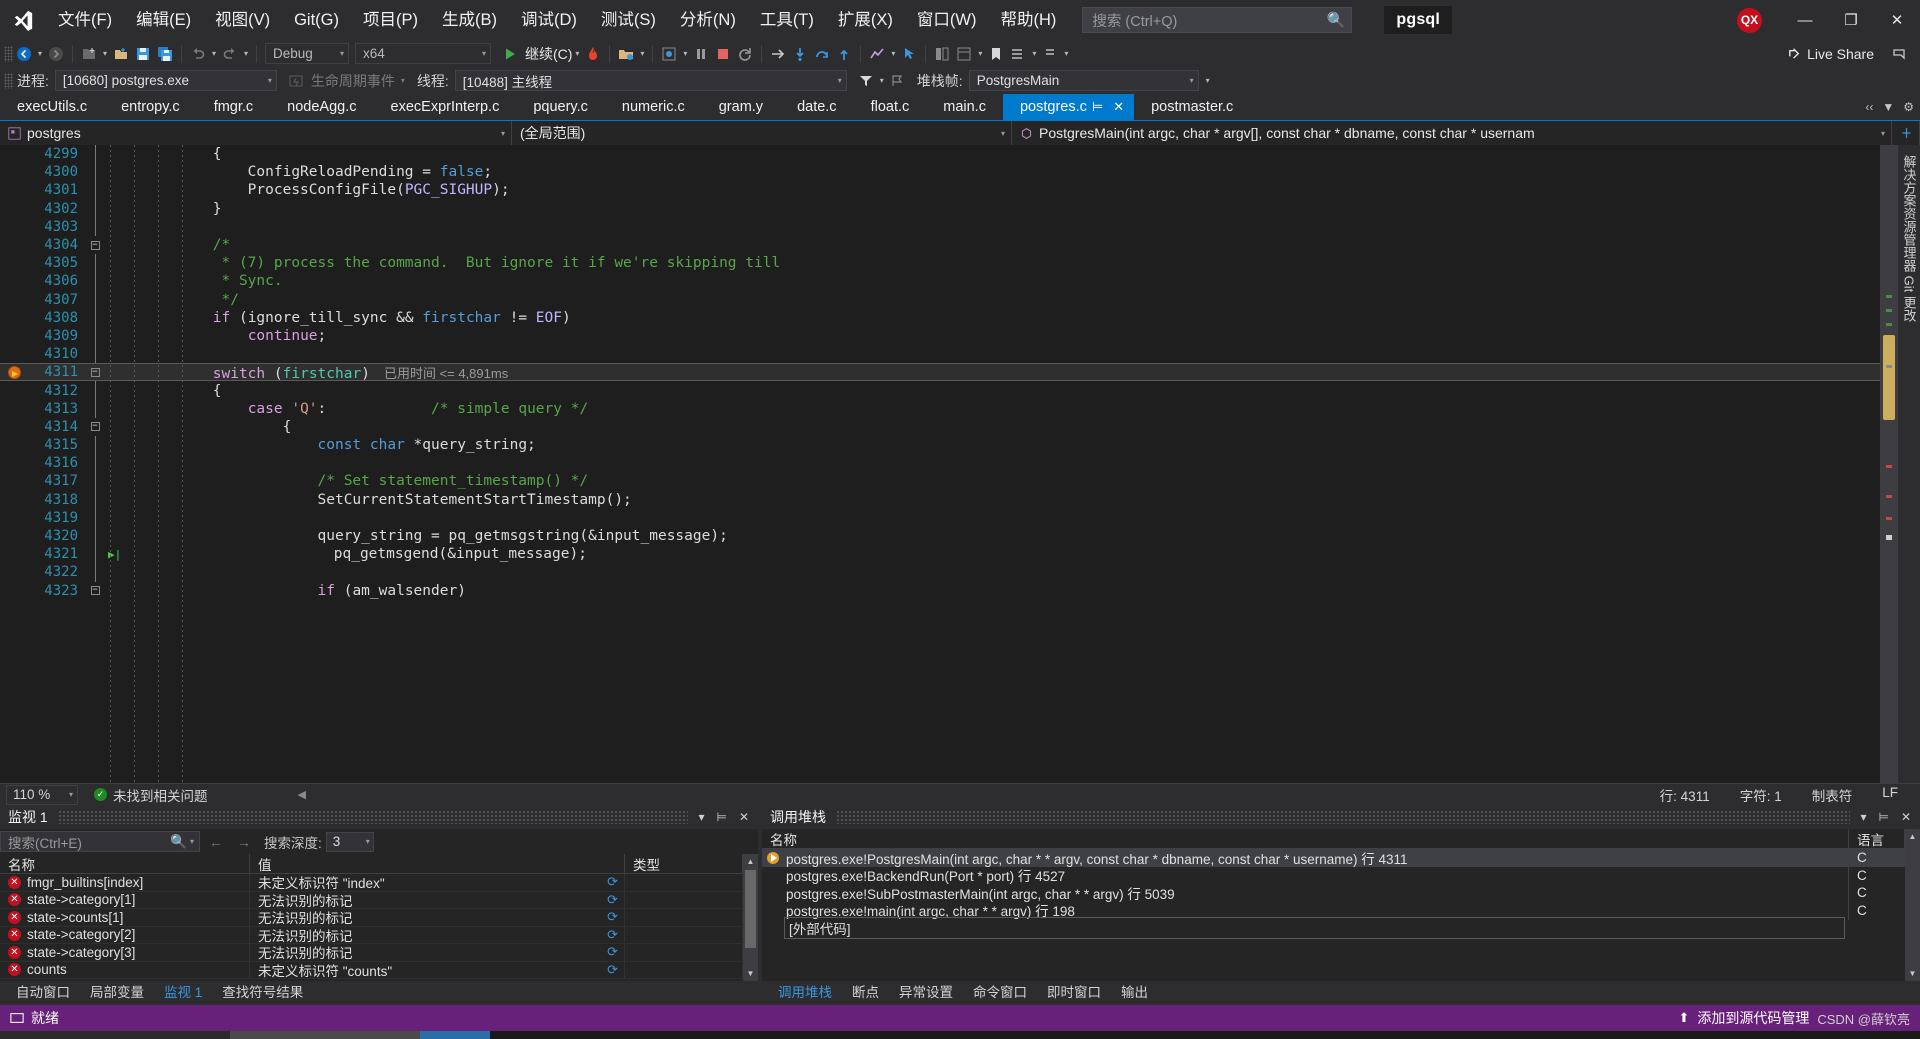  What do you see at coordinates (125, 863) in the screenshot?
I see `watch-col-name: 名称` at bounding box center [125, 863].